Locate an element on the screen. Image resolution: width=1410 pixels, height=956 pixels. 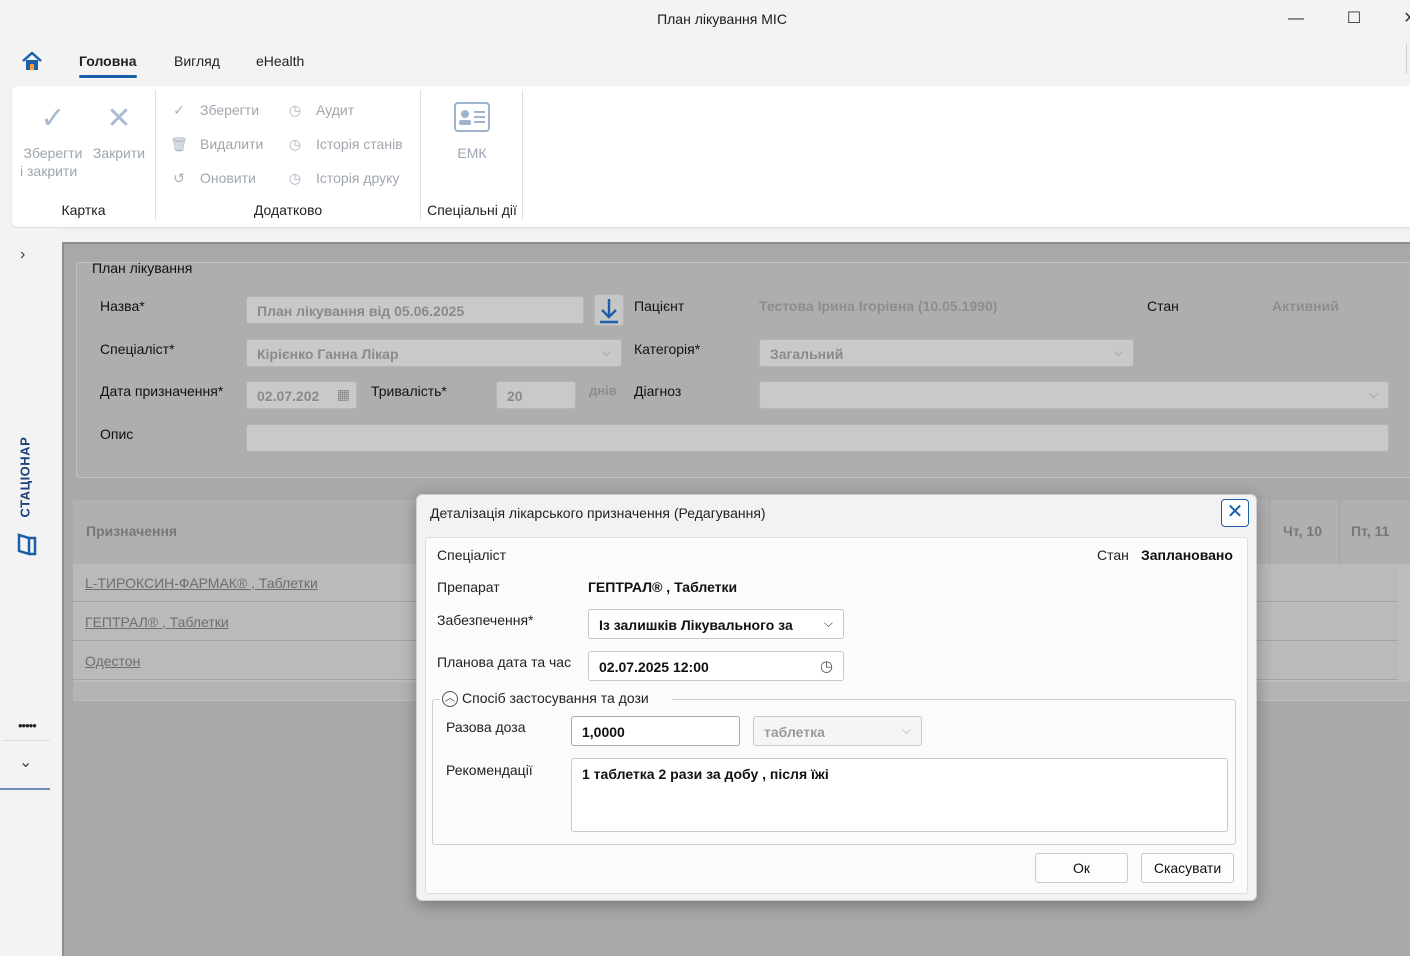
id-card-icon is located at coordinates (472, 123).